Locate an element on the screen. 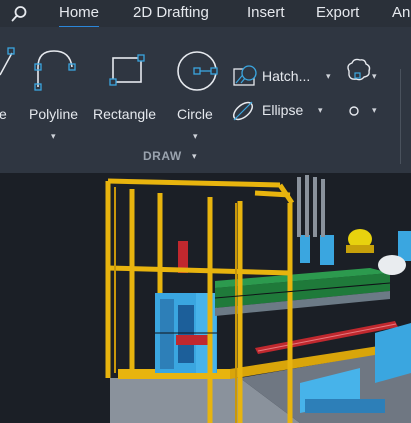 Image resolution: width=411 pixels, height=423 pixels. polyline-icon is located at coordinates (55, 70).